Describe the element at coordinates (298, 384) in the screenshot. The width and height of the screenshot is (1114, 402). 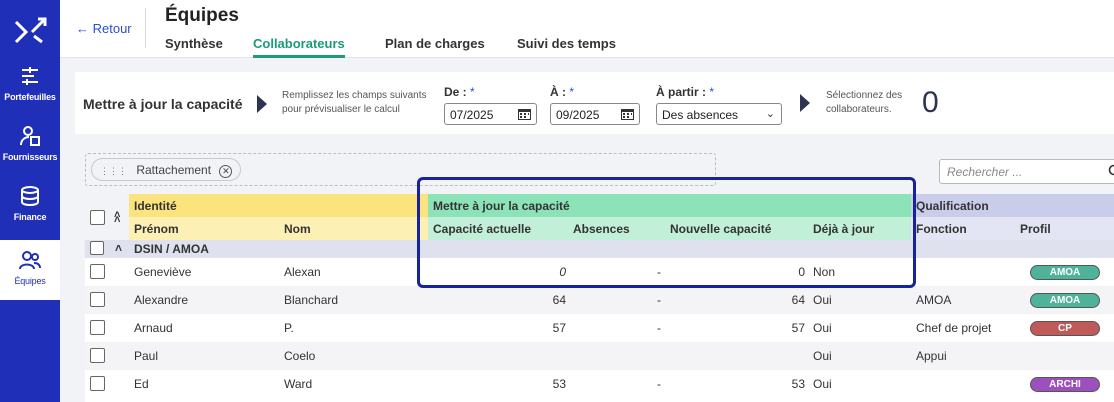
I see `cell-nom: Ward` at that location.